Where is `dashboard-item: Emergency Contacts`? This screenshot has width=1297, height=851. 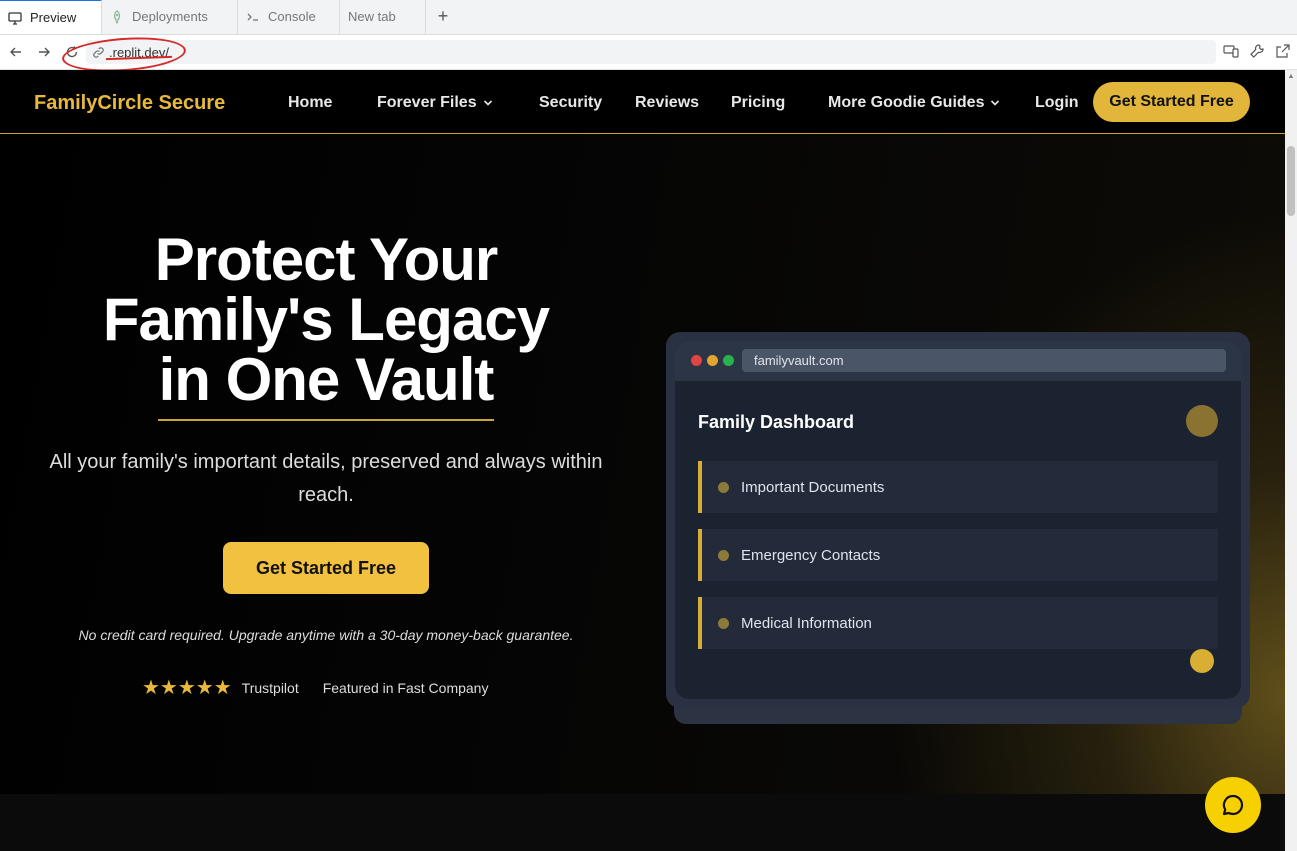 dashboard-item: Emergency Contacts is located at coordinates (958, 555).